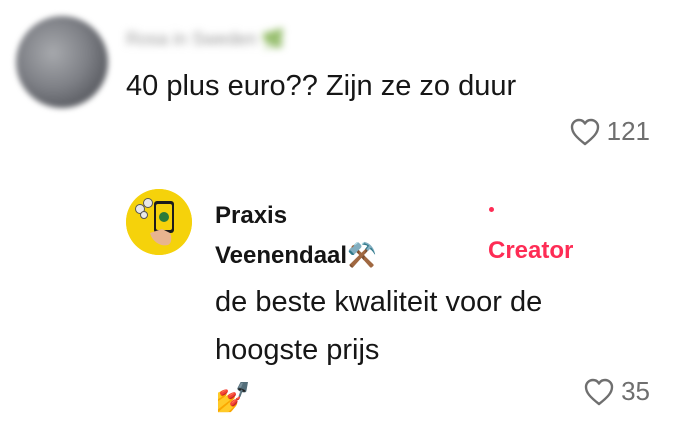  I want to click on reply-like-count: 35, so click(635, 391).